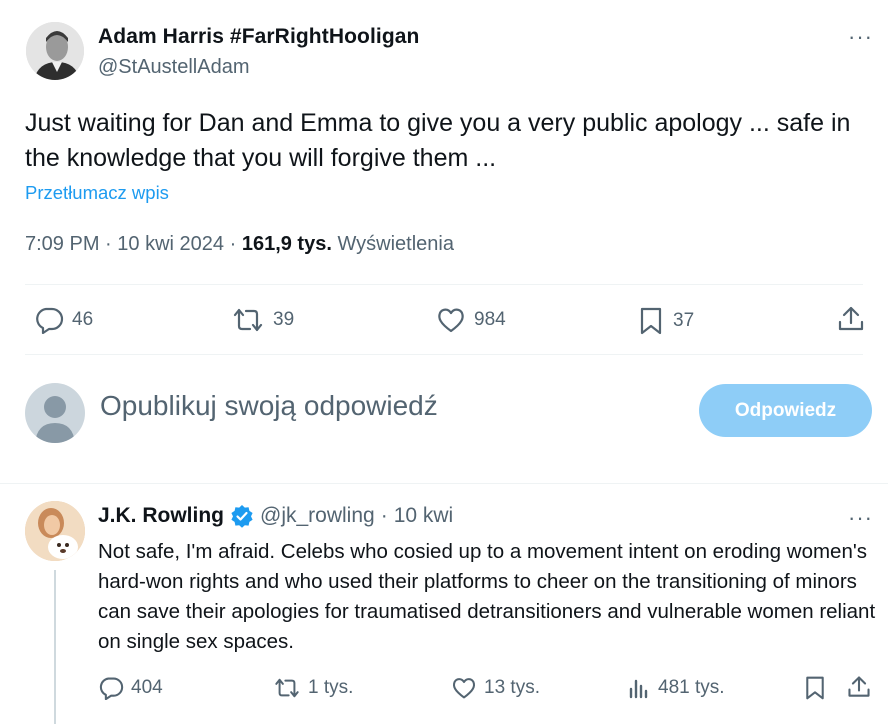 The width and height of the screenshot is (888, 724). What do you see at coordinates (147, 687) in the screenshot?
I see `reply-count: 404` at bounding box center [147, 687].